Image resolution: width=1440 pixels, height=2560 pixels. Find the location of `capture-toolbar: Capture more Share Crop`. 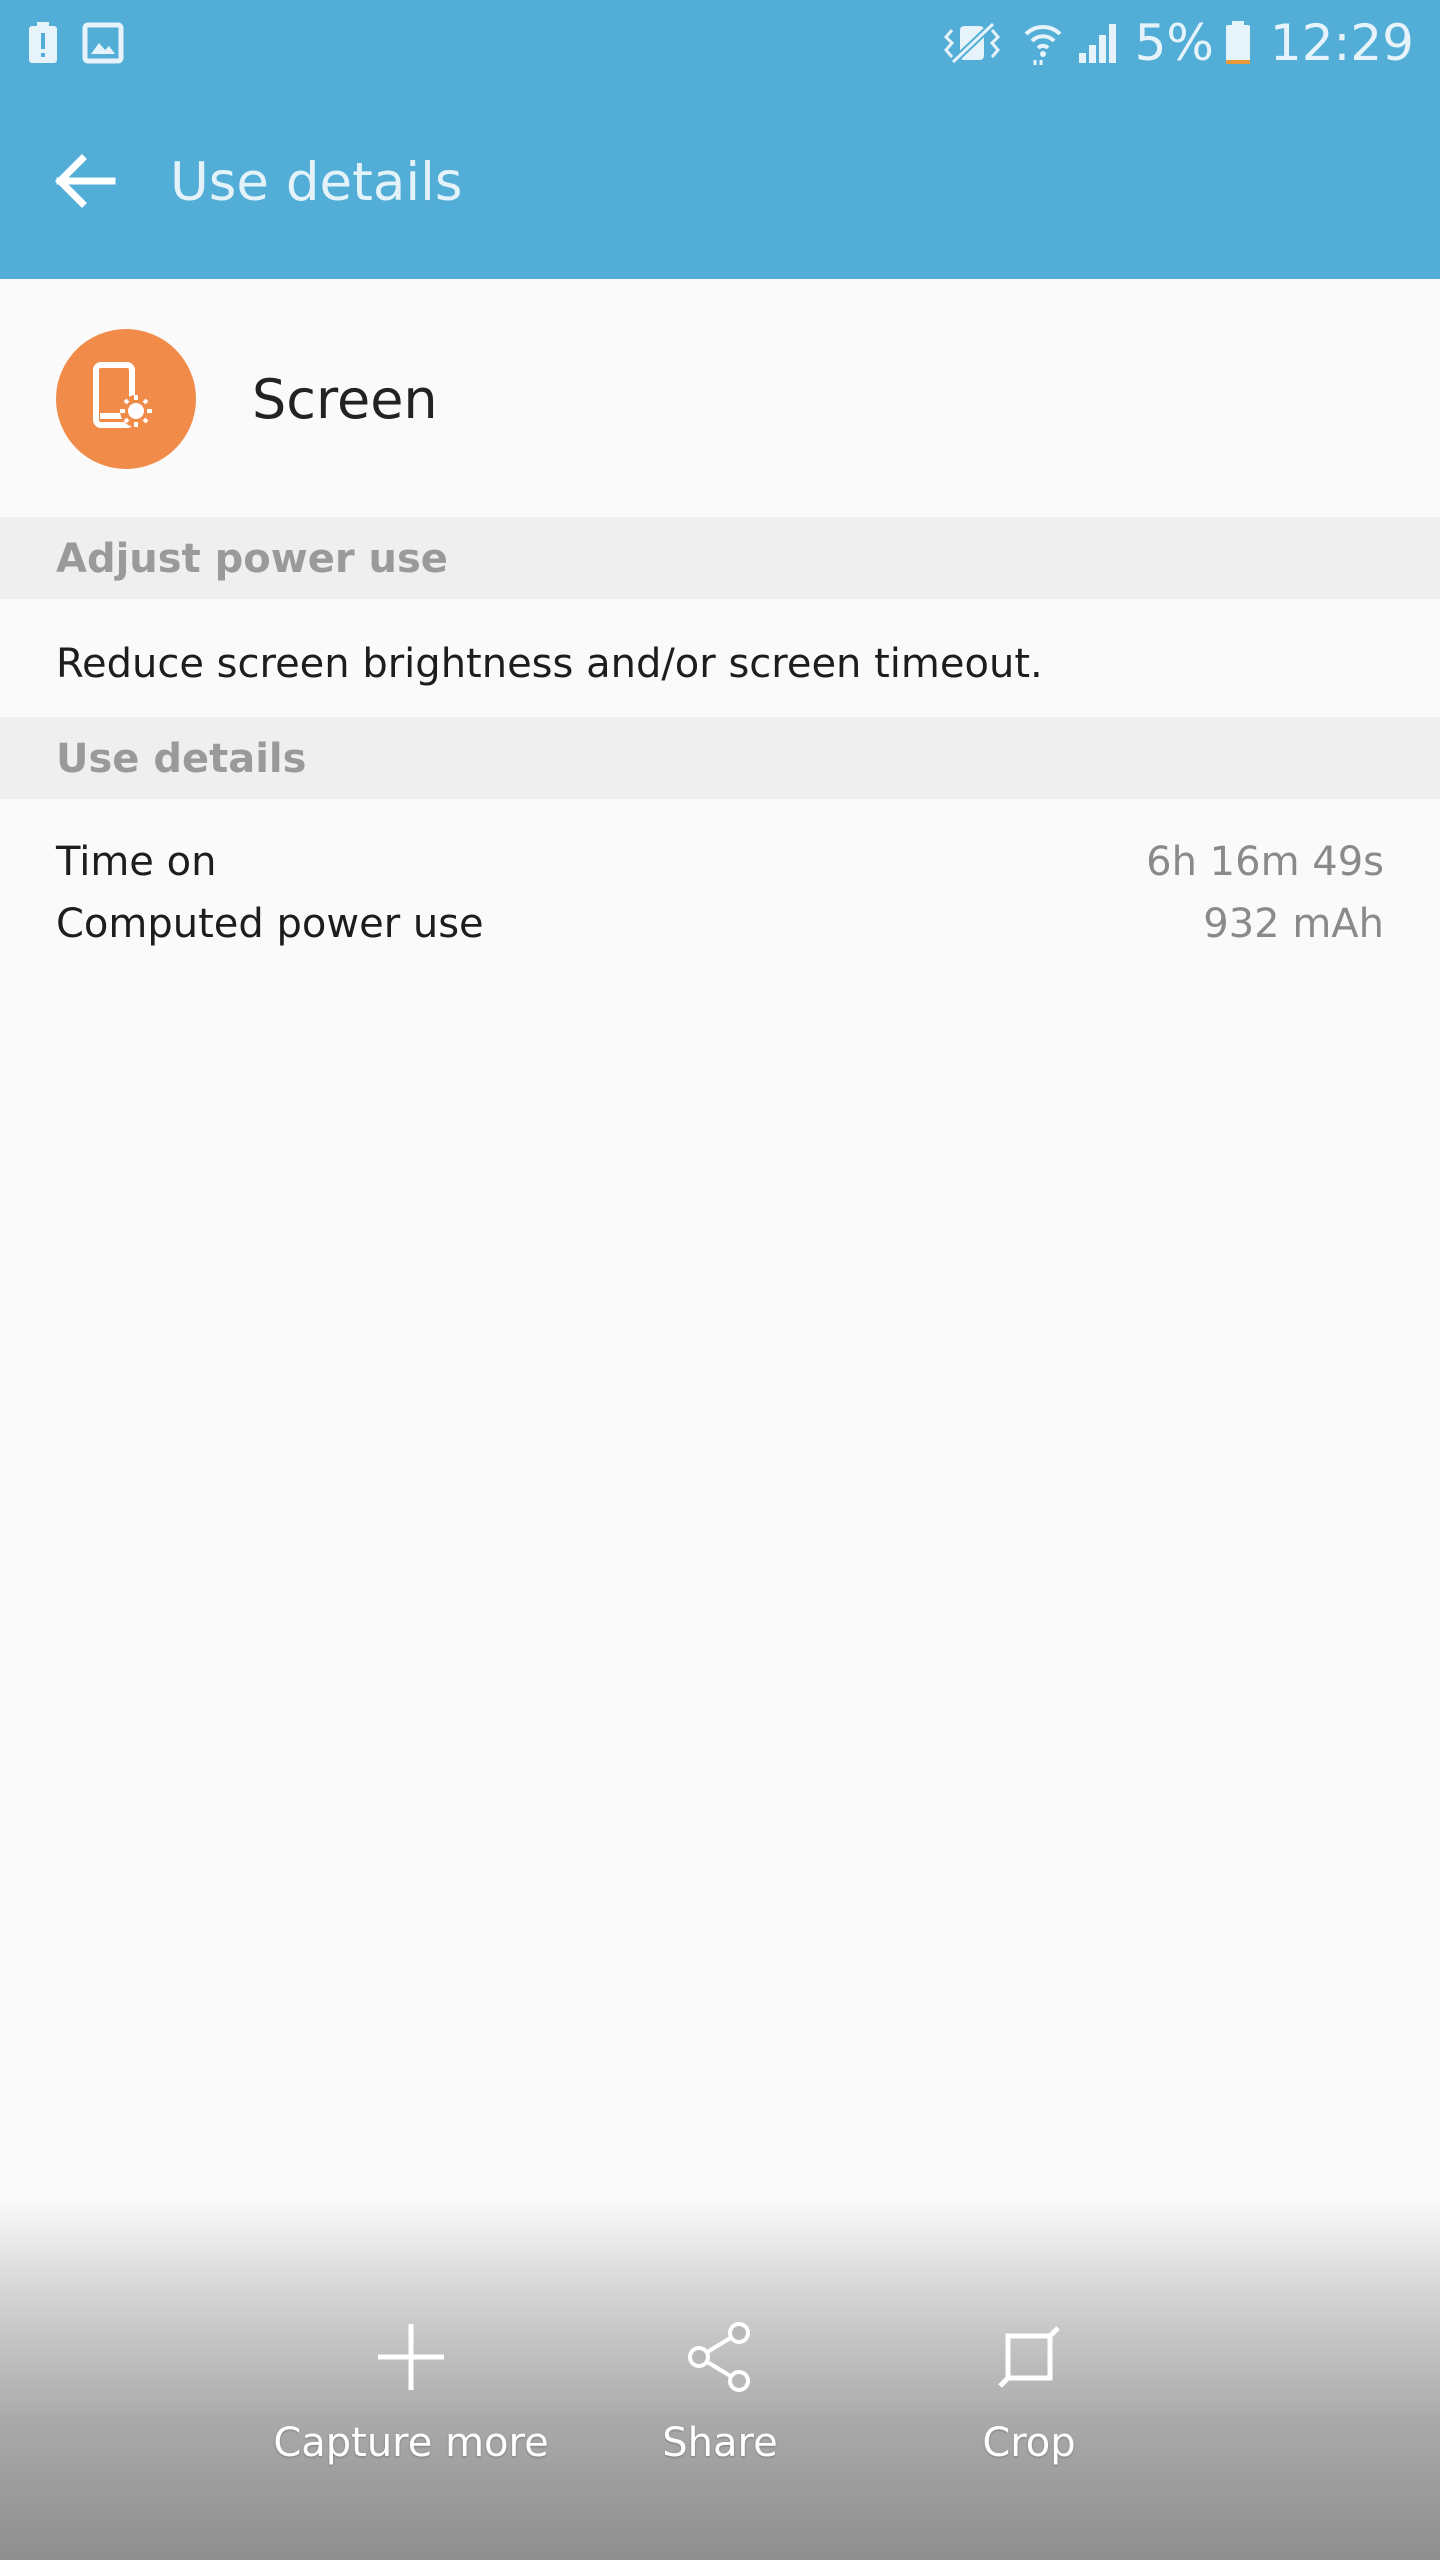

capture-toolbar: Capture more Share Crop is located at coordinates (720, 2380).